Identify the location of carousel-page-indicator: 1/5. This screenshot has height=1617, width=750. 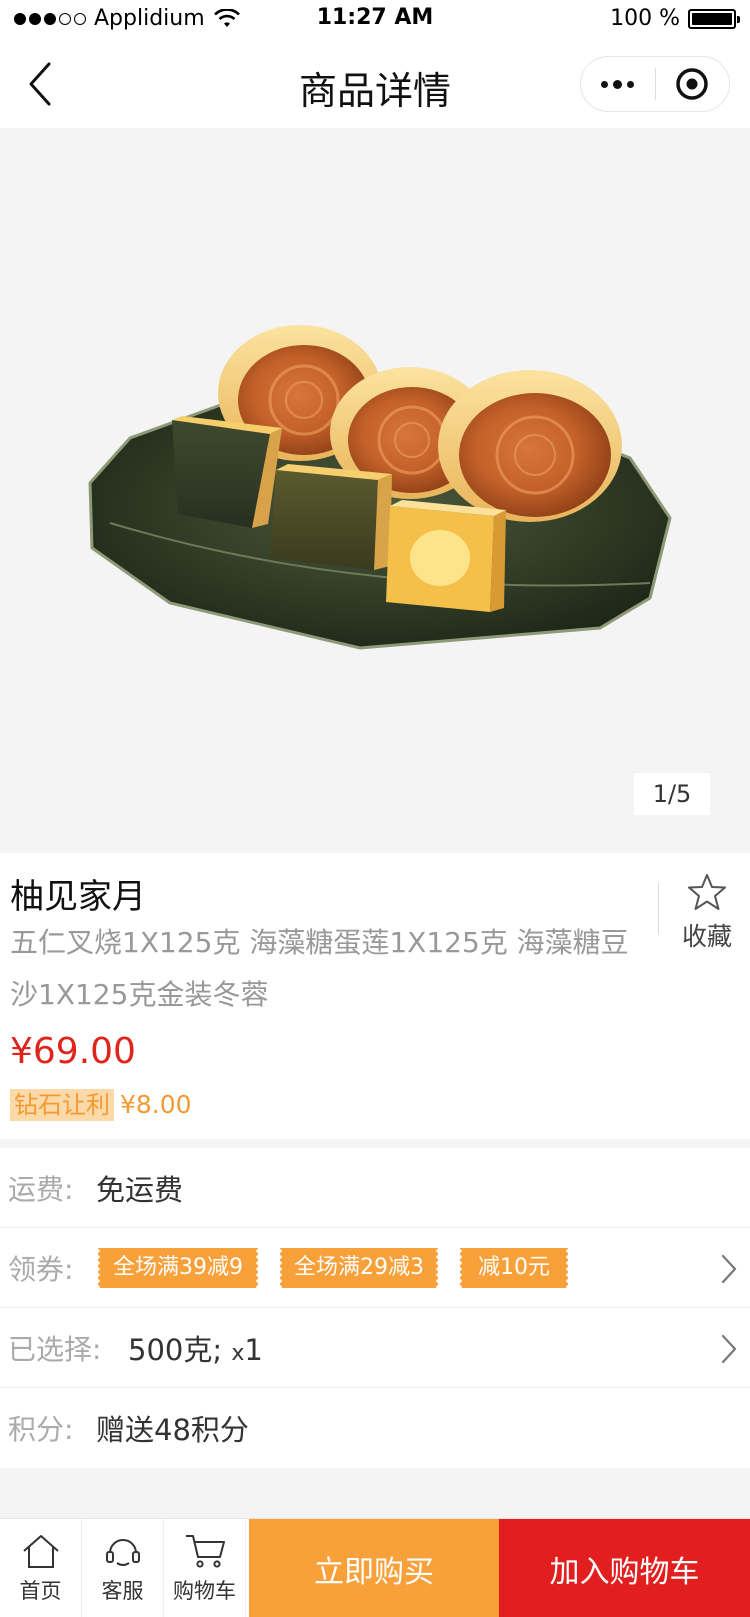
(672, 794).